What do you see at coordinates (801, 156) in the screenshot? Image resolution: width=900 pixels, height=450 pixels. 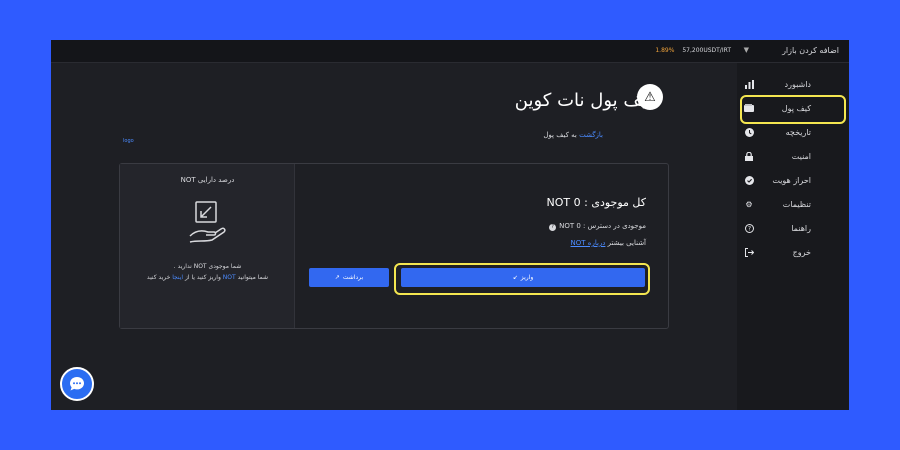 I see `sidebar-item-label: امنیت` at bounding box center [801, 156].